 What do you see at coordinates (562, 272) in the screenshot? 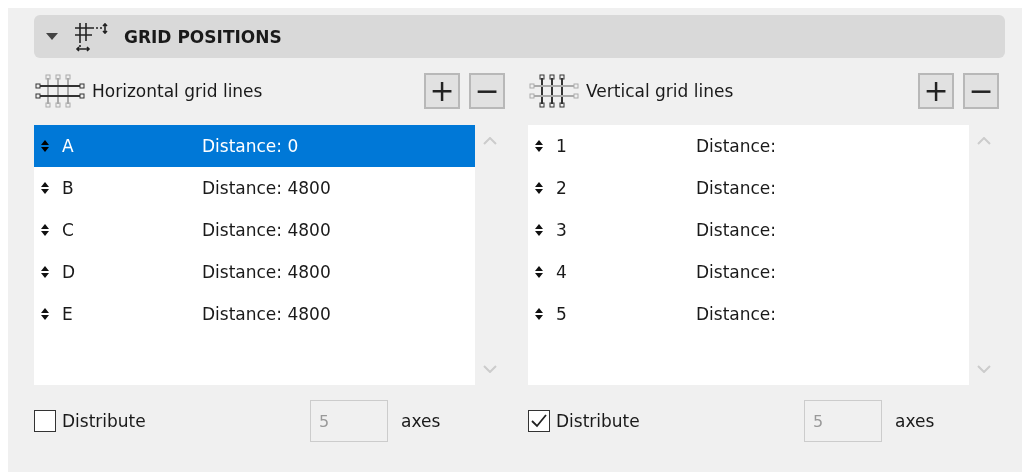
I see `grid-line-name: 4` at bounding box center [562, 272].